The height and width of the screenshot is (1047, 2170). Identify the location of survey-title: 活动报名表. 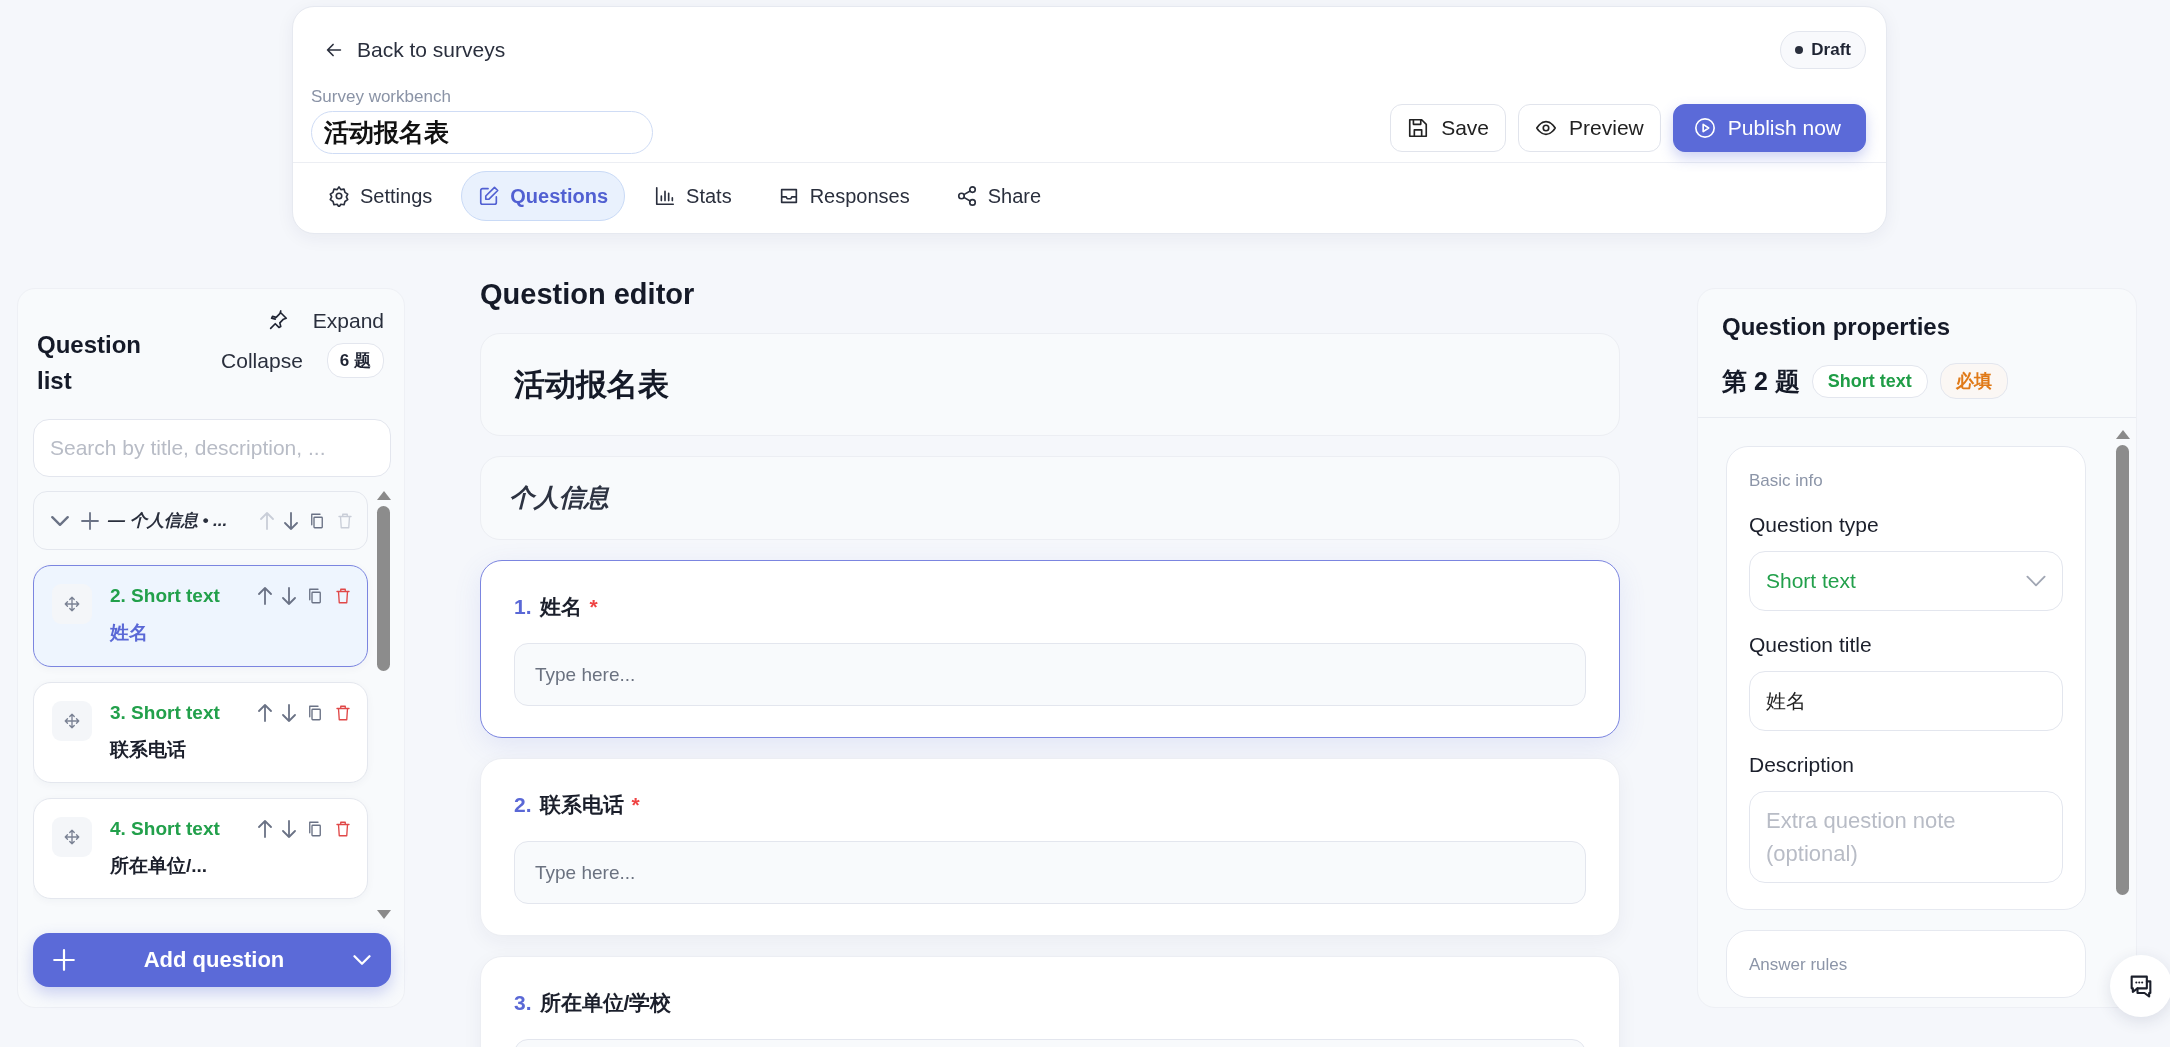
(592, 385).